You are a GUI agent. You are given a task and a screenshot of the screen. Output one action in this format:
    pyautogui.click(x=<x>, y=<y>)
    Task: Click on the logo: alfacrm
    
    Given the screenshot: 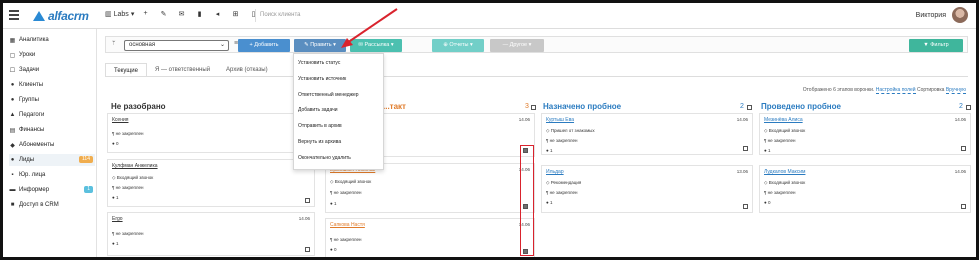 What is the action you would take?
    pyautogui.click(x=61, y=16)
    